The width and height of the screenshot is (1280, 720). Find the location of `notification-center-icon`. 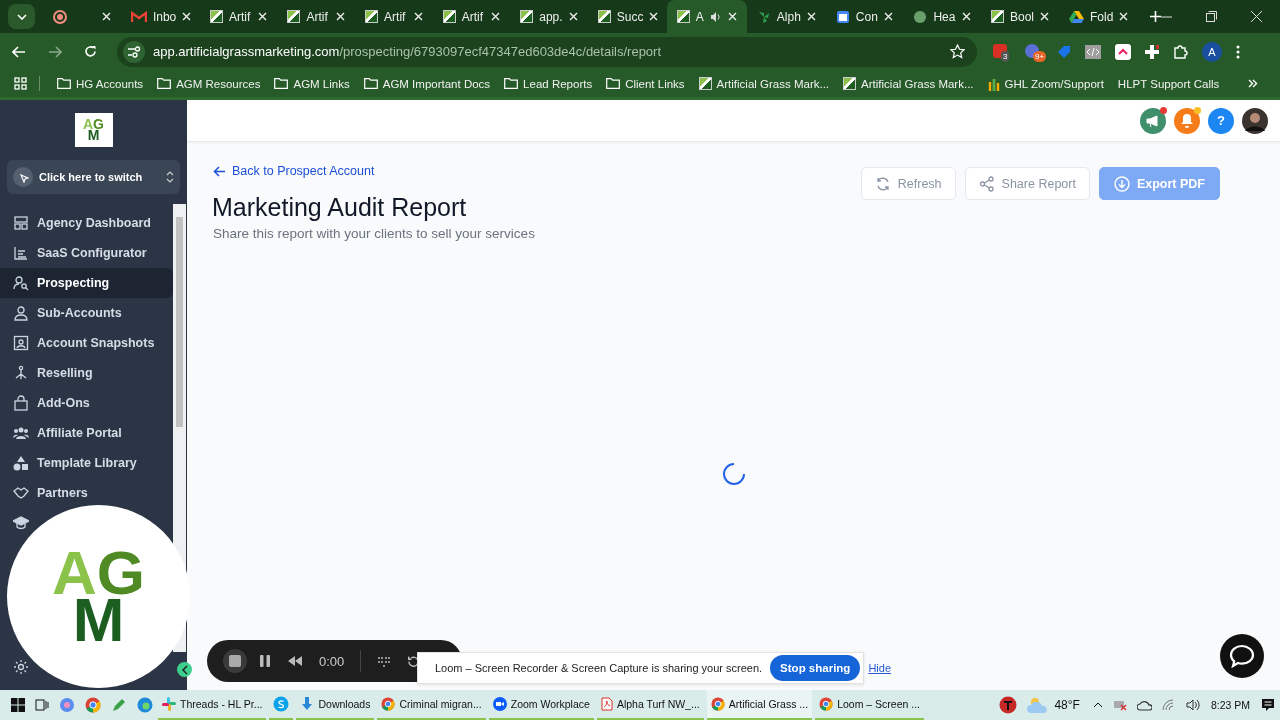

notification-center-icon is located at coordinates (1268, 705).